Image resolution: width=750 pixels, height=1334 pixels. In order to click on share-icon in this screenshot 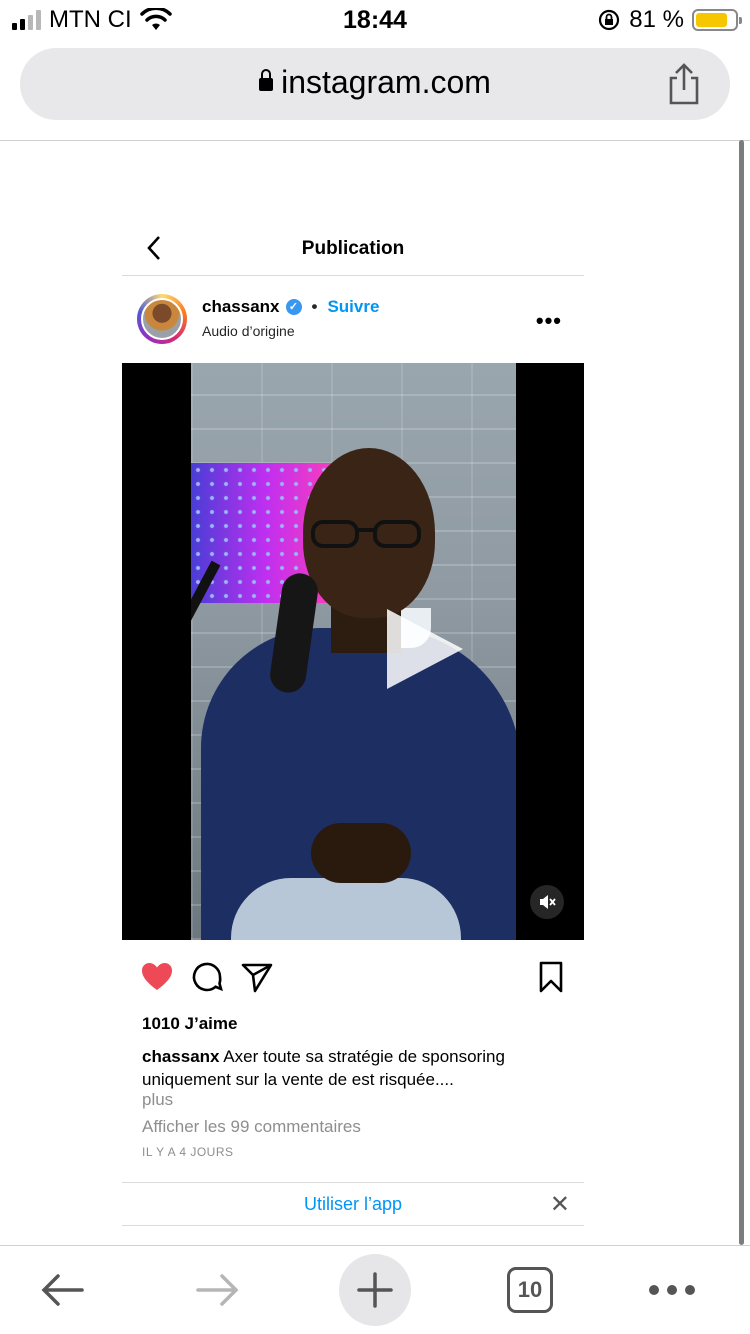, I will do `click(684, 84)`.